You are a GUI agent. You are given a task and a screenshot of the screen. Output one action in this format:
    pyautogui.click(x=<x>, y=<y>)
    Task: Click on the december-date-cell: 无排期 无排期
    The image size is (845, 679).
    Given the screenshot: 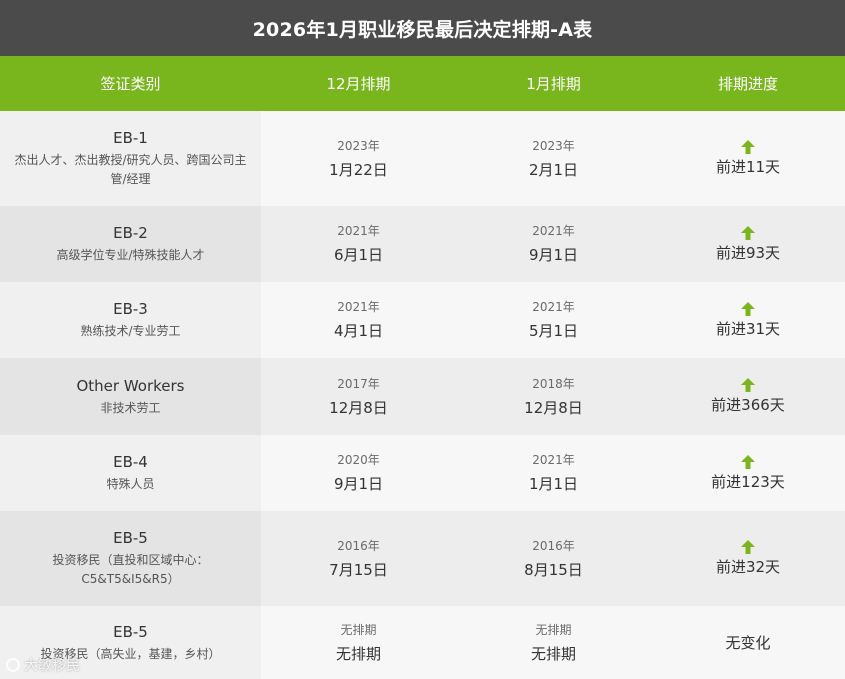 What is the action you would take?
    pyautogui.click(x=358, y=642)
    